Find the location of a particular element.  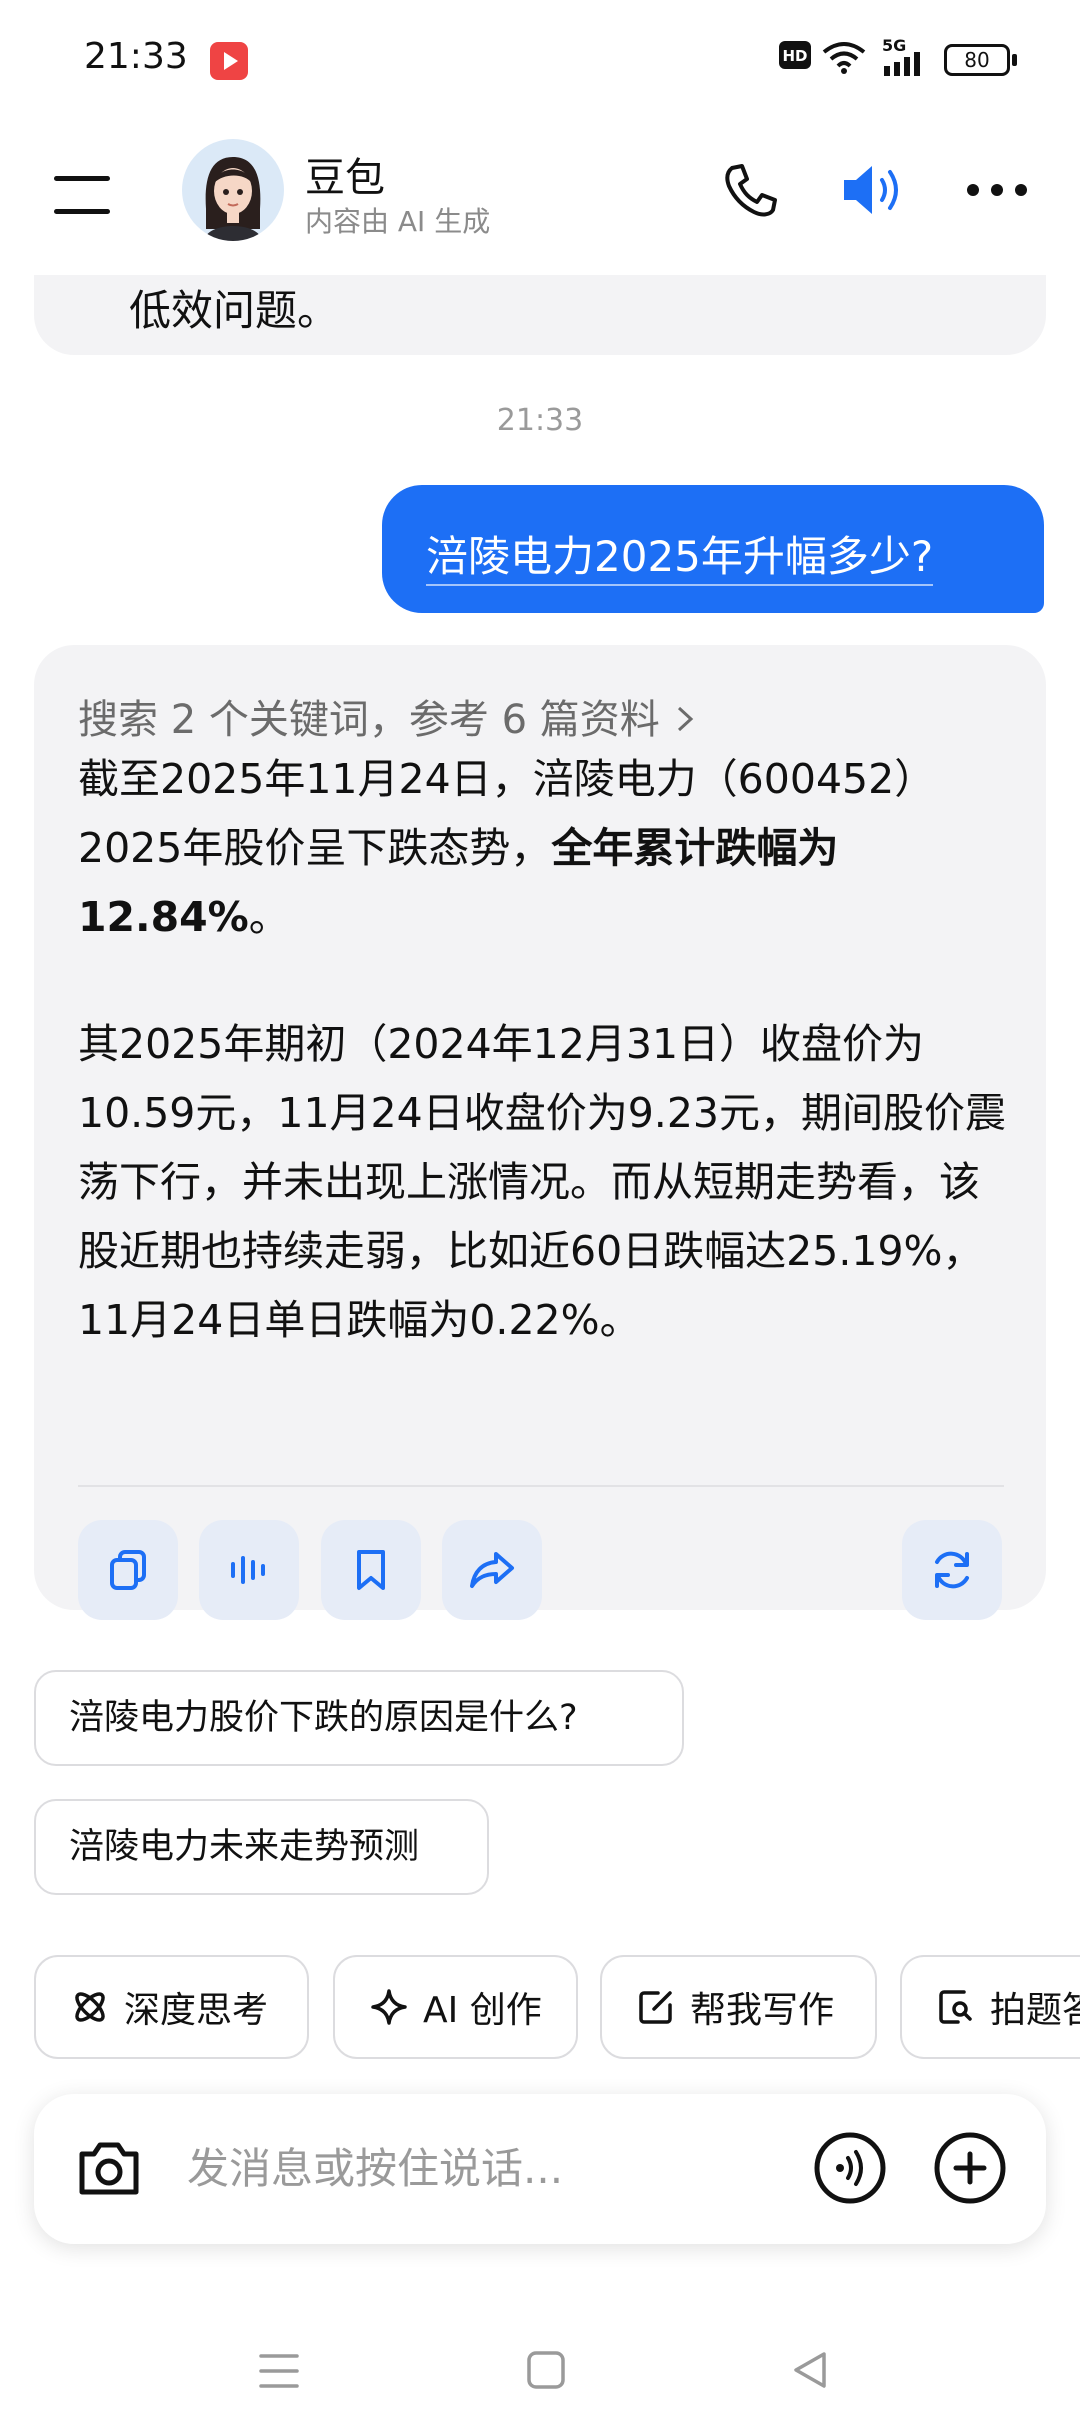

battery-level: 80 is located at coordinates (977, 60).